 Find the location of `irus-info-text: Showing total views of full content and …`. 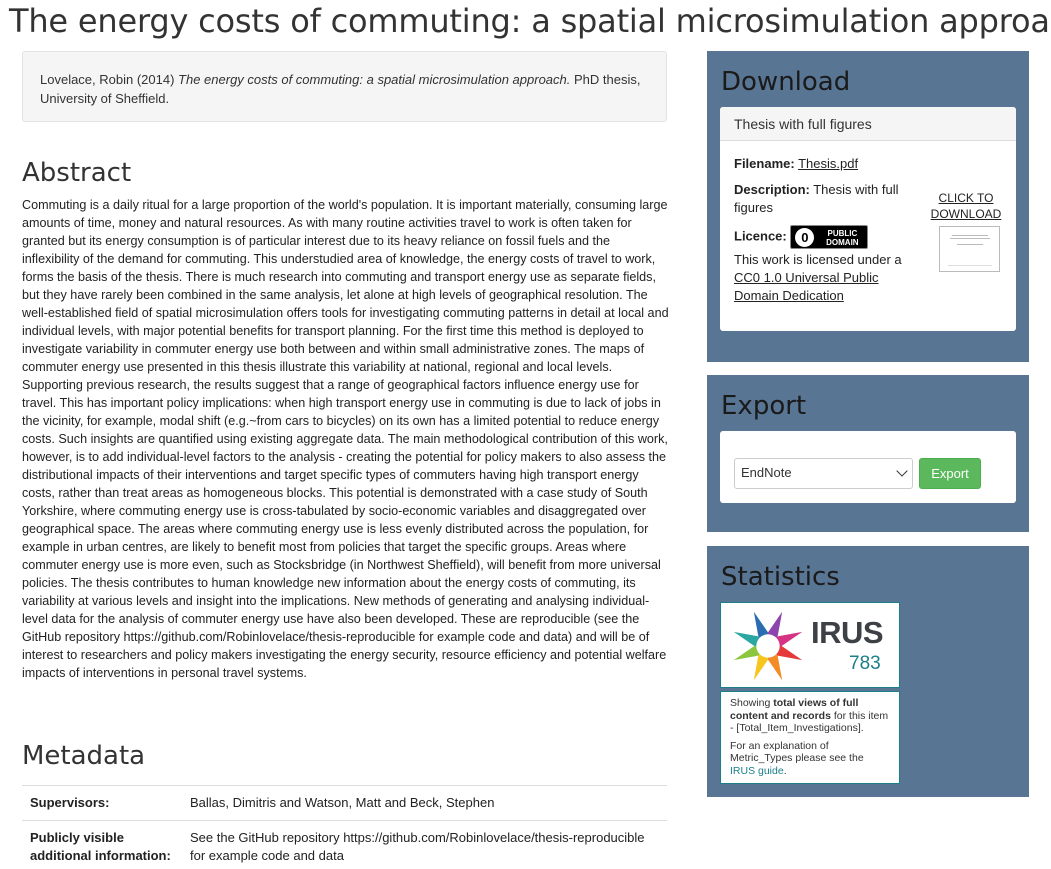

irus-info-text: Showing total views of full content and … is located at coordinates (809, 715).